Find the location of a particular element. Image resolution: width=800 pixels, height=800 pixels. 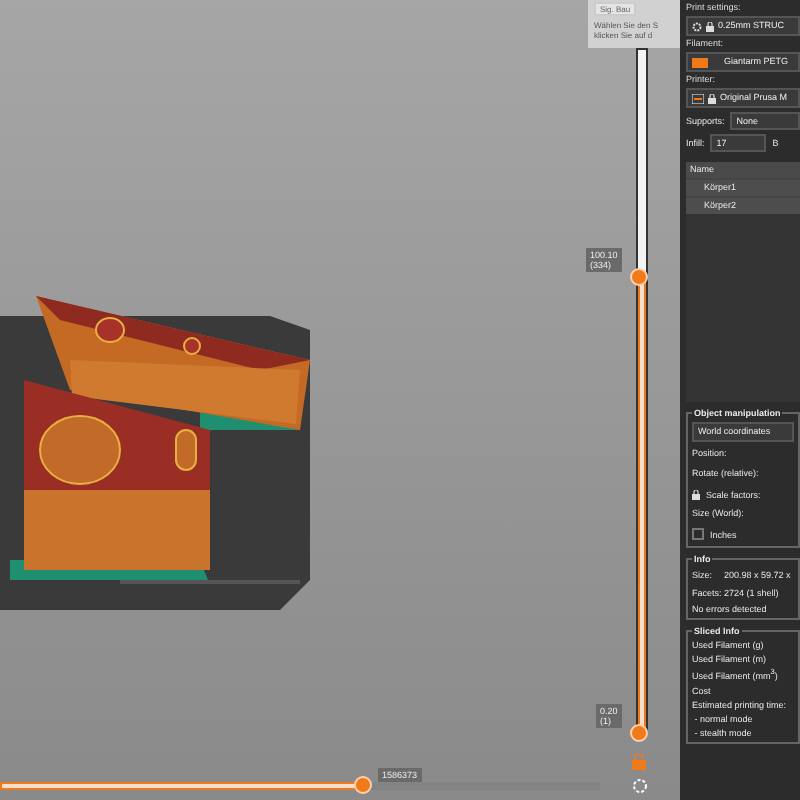

move-handle is located at coordinates (363, 785).